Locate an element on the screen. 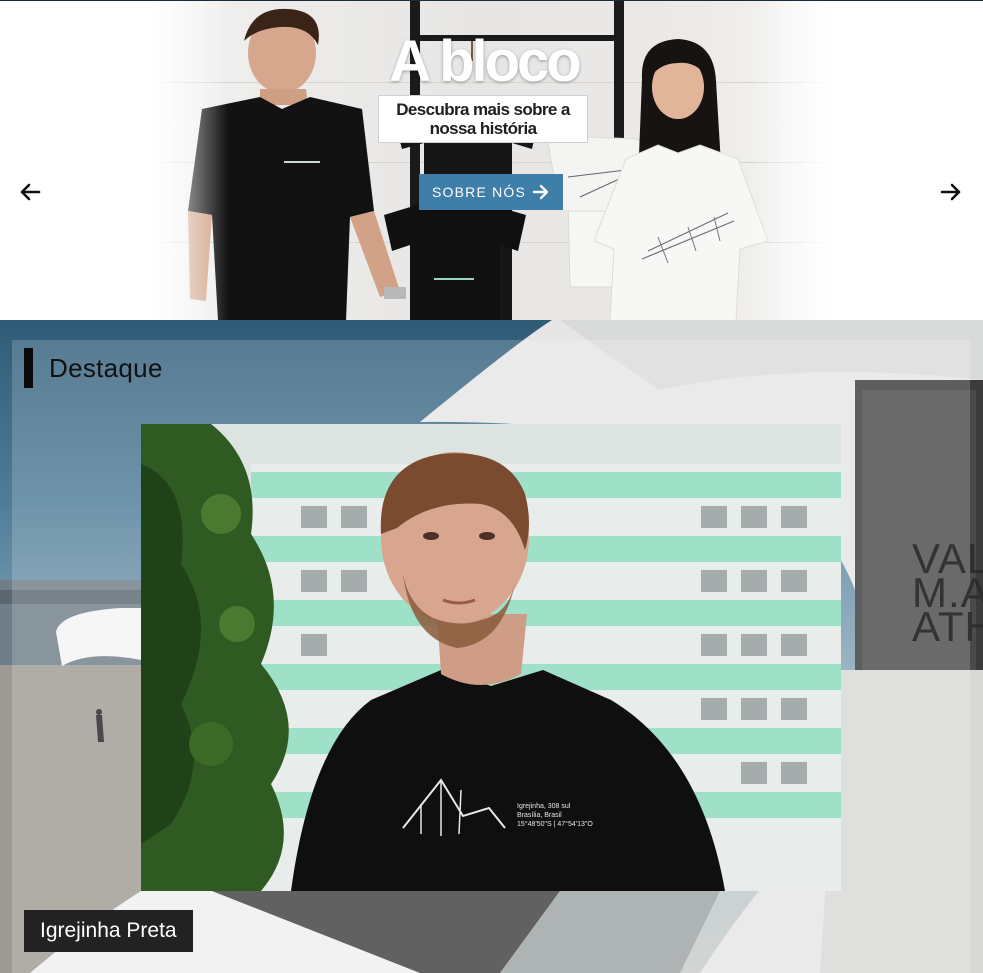 Image resolution: width=983 pixels, height=973 pixels. carousel-prev-button is located at coordinates (30, 192).